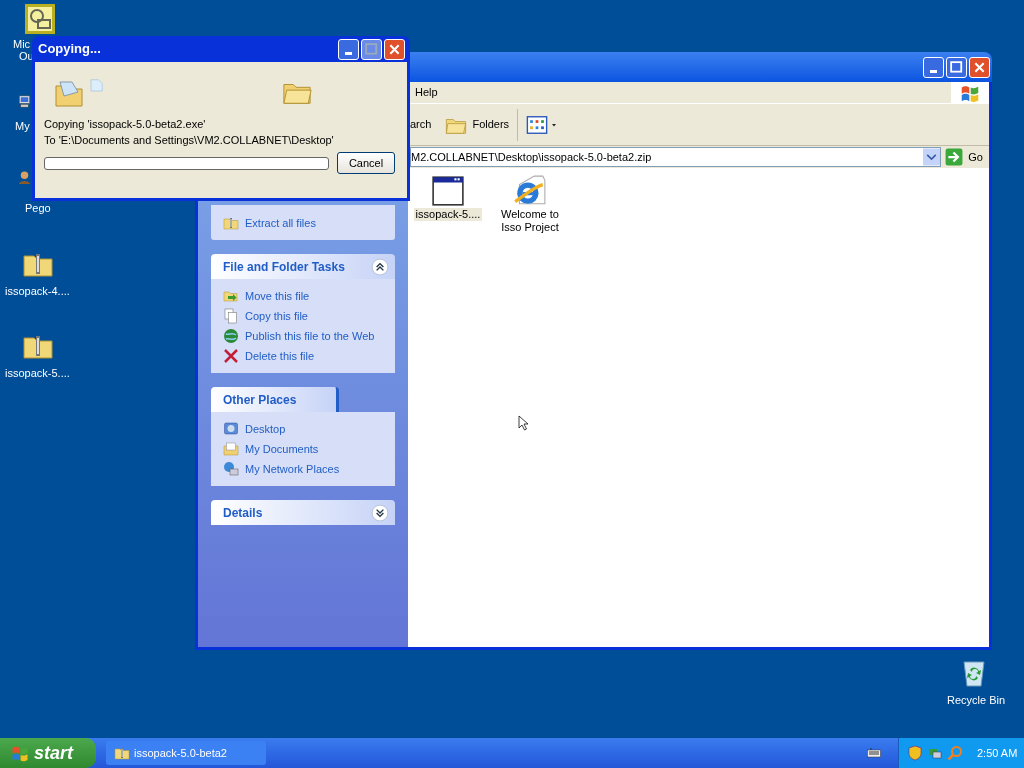 The image size is (1024, 768). Describe the element at coordinates (915, 753) in the screenshot. I see `shield-icon` at that location.